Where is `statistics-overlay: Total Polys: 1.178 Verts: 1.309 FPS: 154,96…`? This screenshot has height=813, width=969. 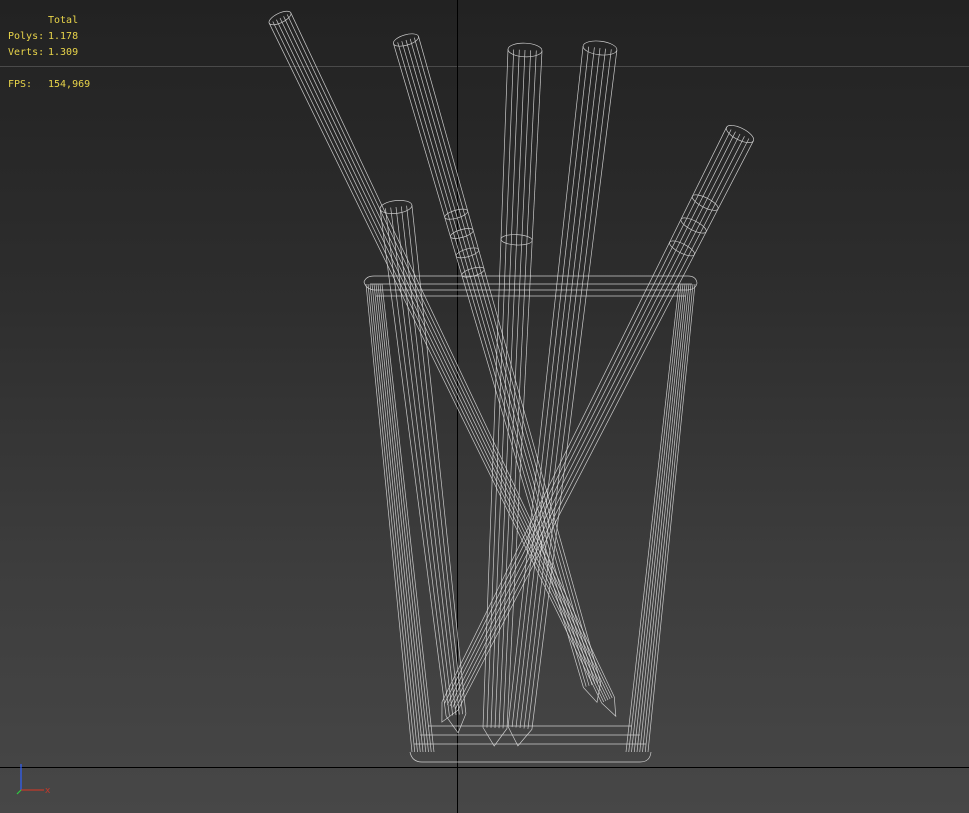 statistics-overlay: Total Polys: 1.178 Verts: 1.309 FPS: 154,96… is located at coordinates (49, 53).